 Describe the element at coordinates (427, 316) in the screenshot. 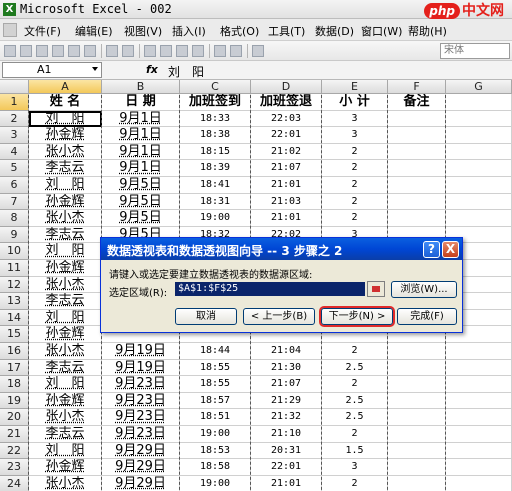

I see `finish-button: 完成(F)` at that location.